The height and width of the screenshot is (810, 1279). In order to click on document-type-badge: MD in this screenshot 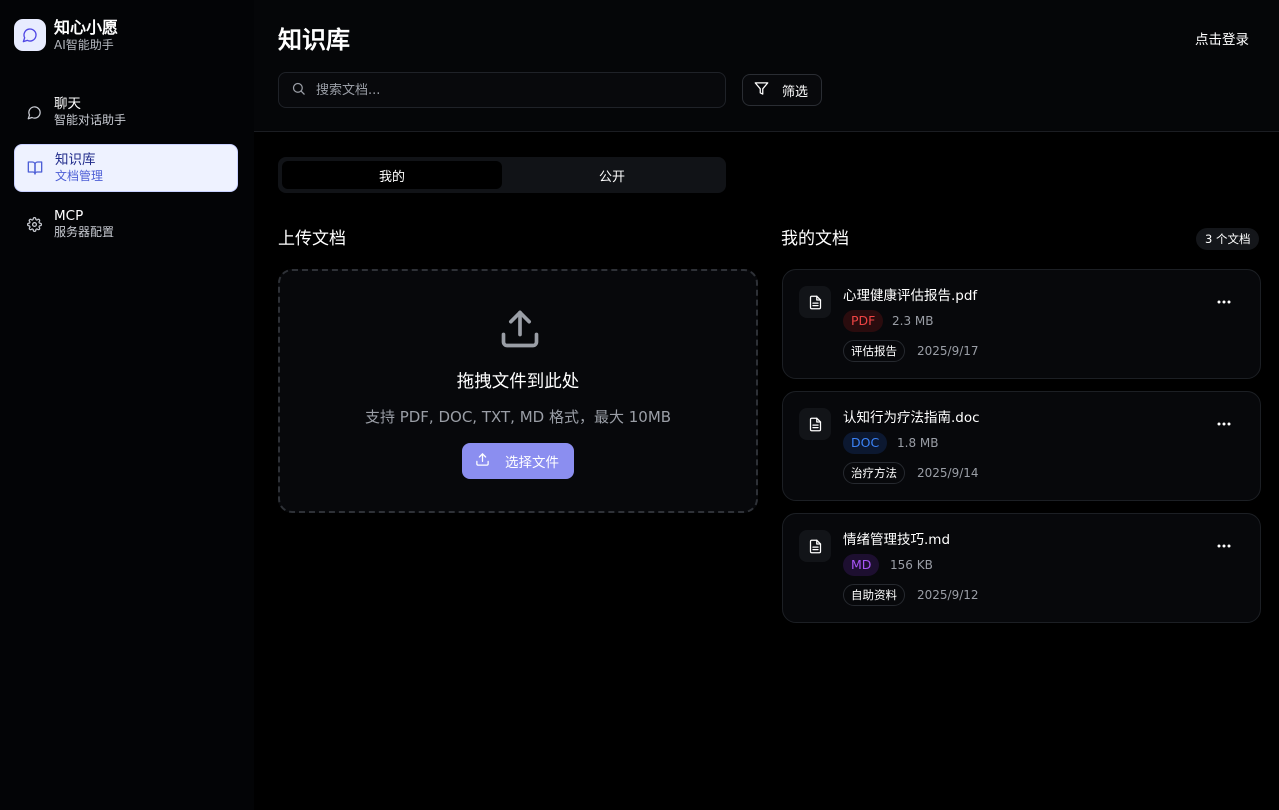, I will do `click(861, 565)`.